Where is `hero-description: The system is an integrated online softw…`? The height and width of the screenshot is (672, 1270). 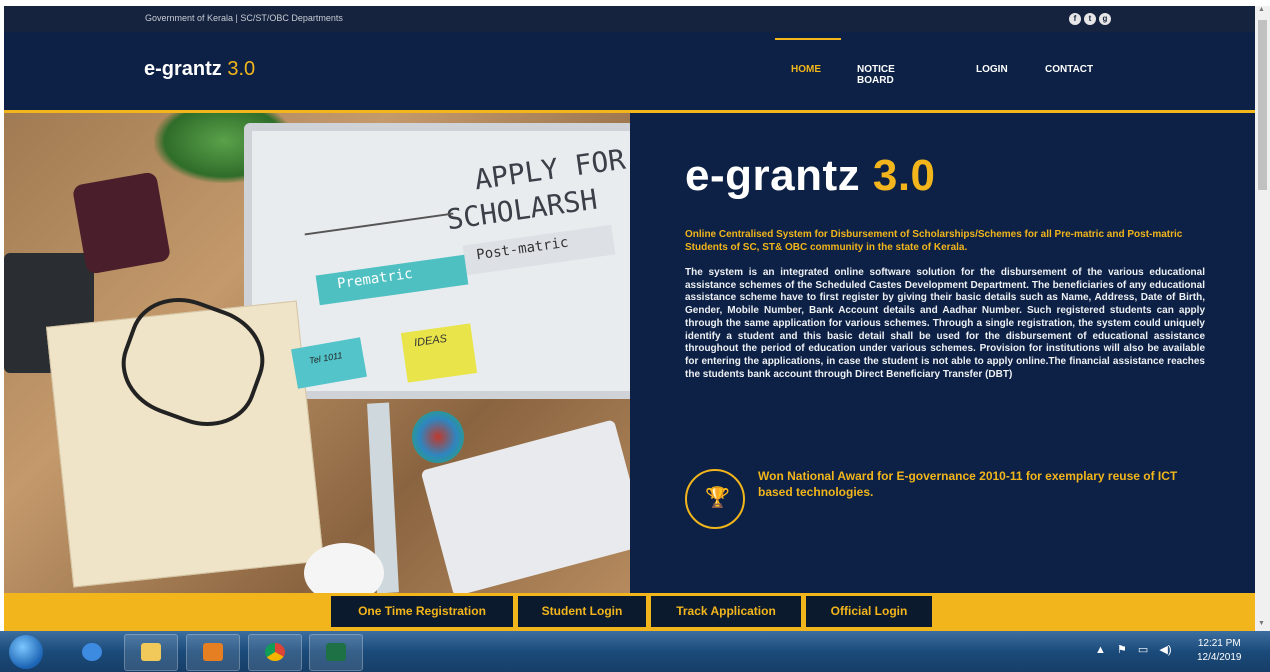 hero-description: The system is an integrated online softw… is located at coordinates (945, 323).